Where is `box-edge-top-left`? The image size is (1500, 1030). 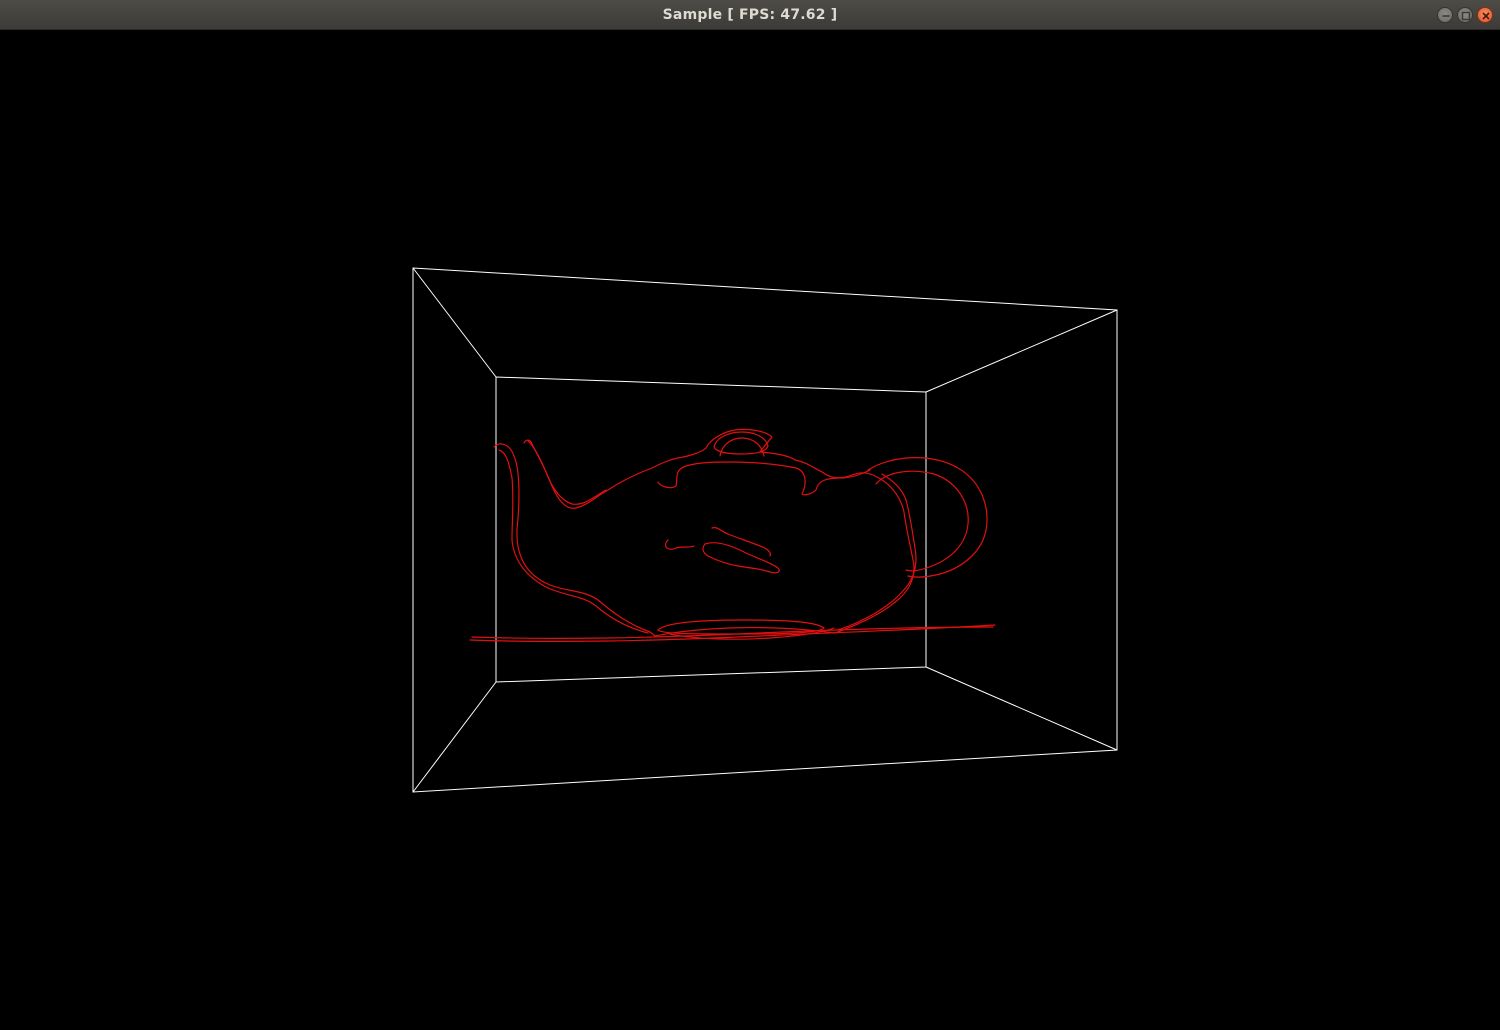 box-edge-top-left is located at coordinates (454, 322).